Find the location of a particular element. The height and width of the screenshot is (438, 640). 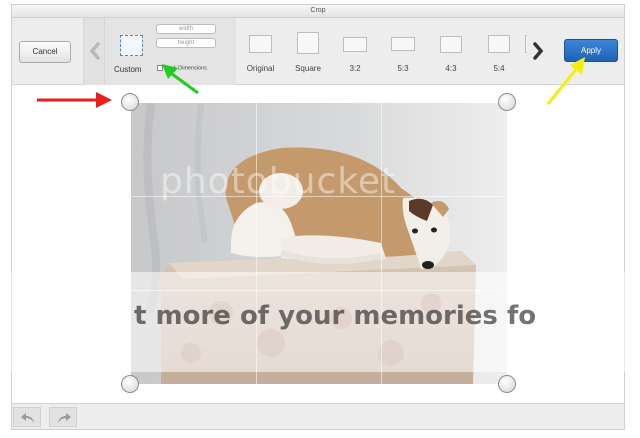

green-annotation-arrow-icon is located at coordinates (180, 79).